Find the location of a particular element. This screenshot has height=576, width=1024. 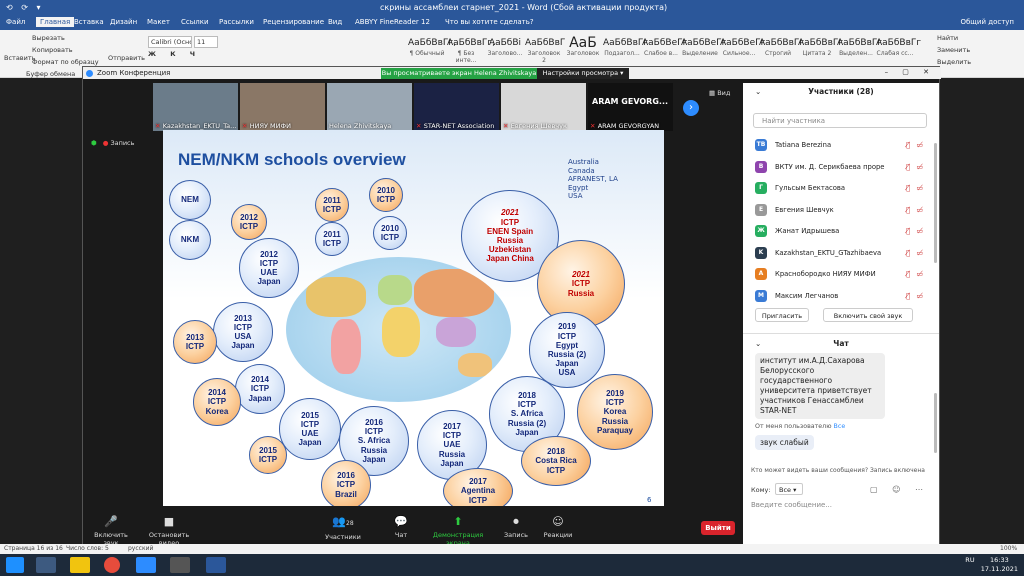

participant-row: Г Гульсым Бектасова 🎙̸ ▭̸ is located at coordinates (836, 188).